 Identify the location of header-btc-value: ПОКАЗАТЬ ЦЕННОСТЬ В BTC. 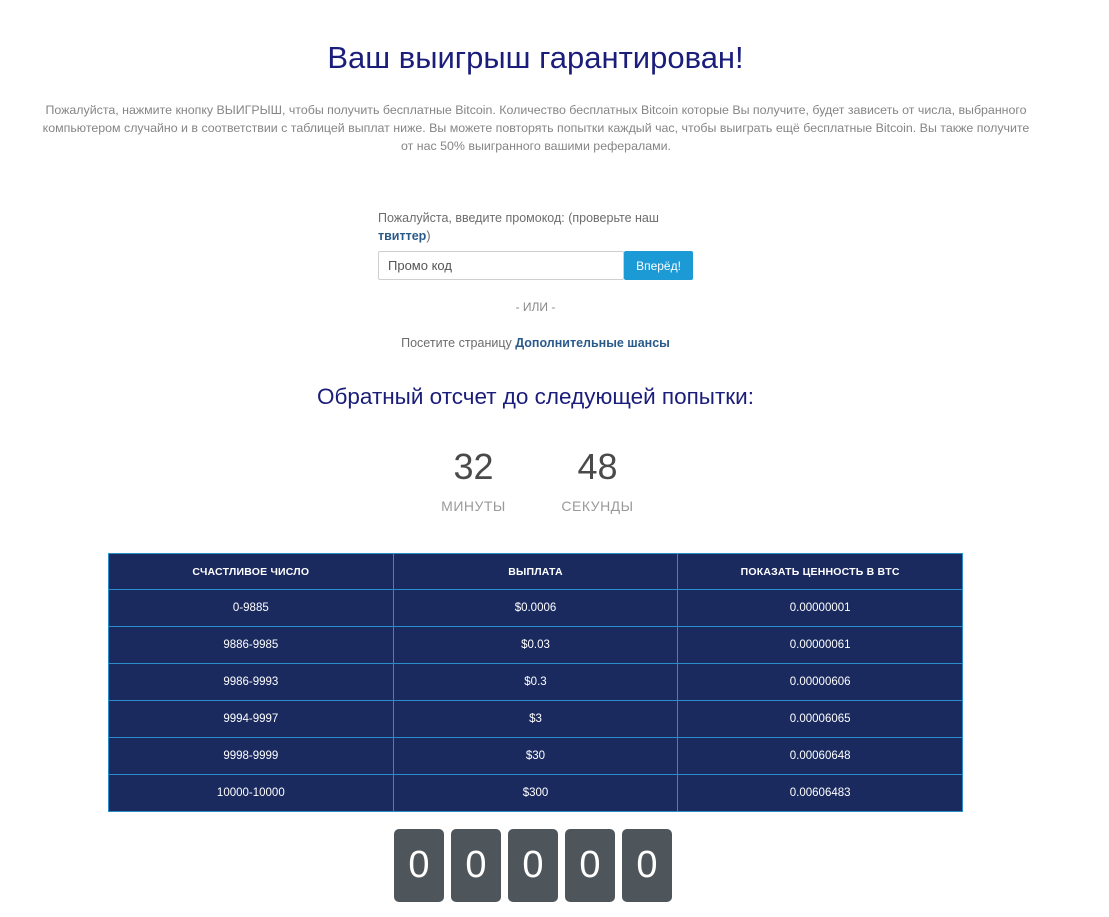
(820, 571).